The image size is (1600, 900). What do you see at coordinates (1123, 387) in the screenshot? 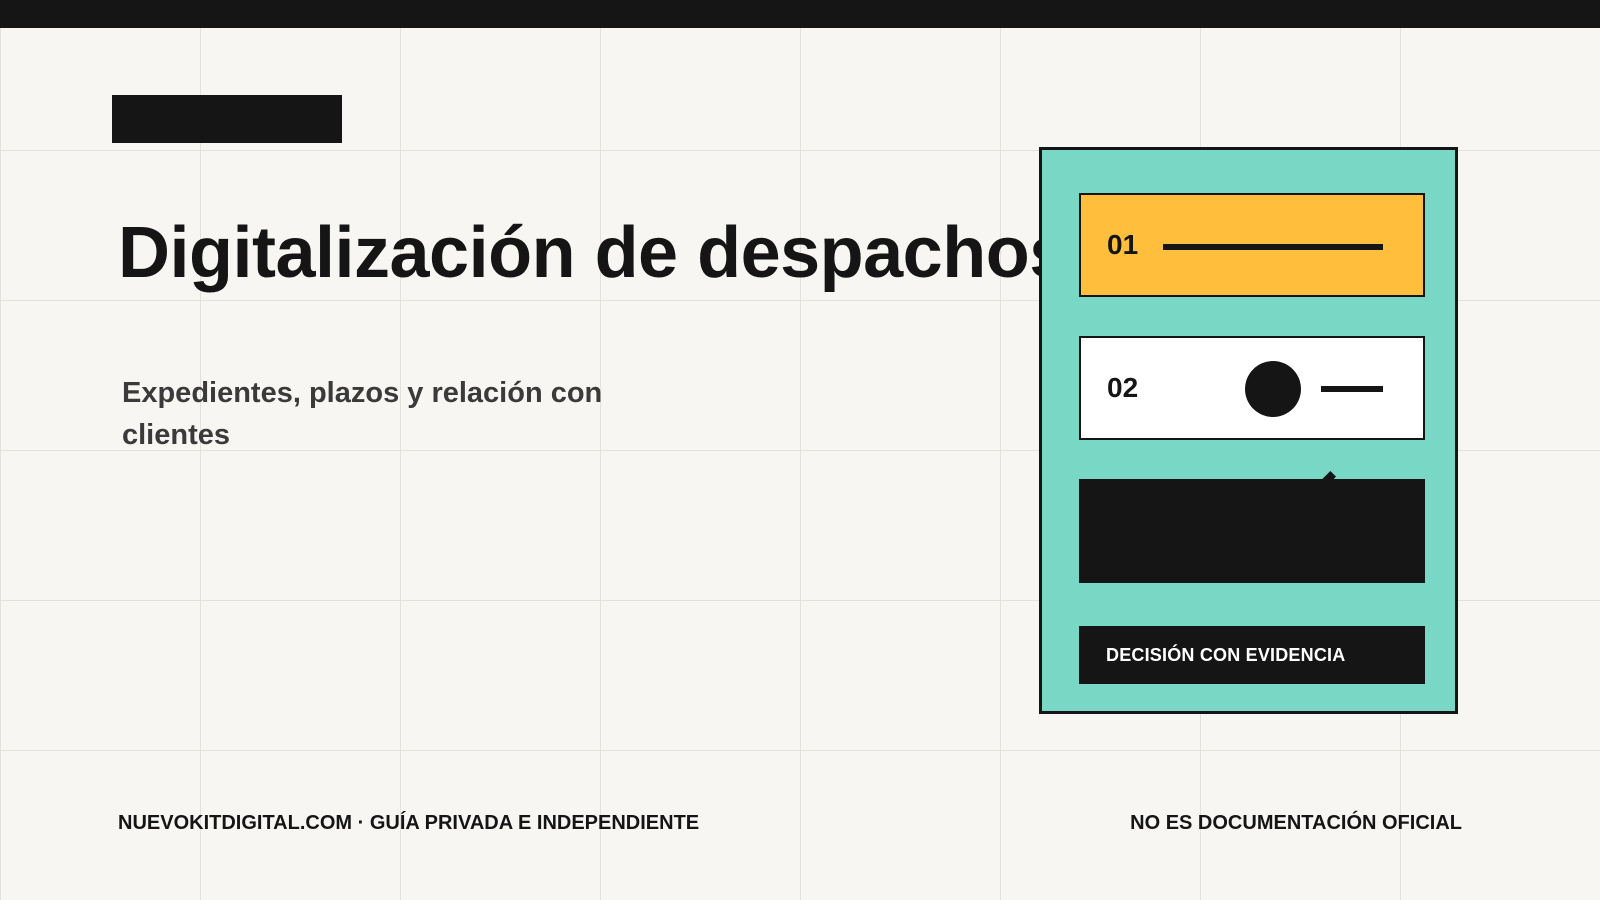
I see `row-number-2: 02` at bounding box center [1123, 387].